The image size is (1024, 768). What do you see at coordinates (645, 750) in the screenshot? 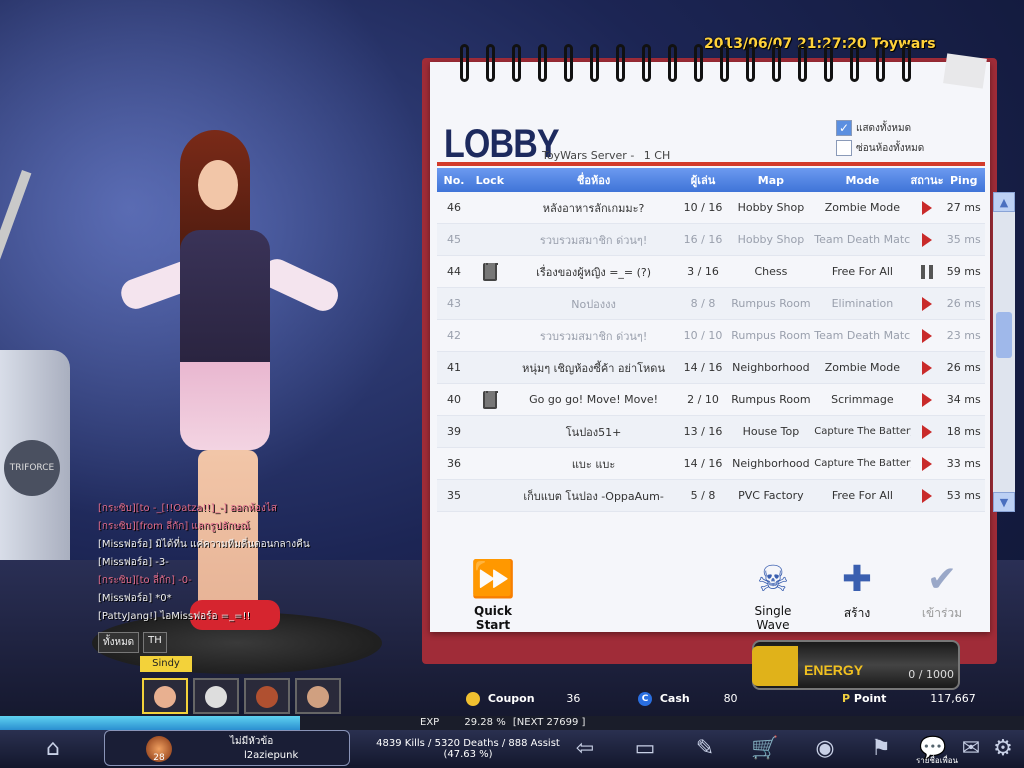
I see `inventory-icon: ▭` at bounding box center [645, 750].